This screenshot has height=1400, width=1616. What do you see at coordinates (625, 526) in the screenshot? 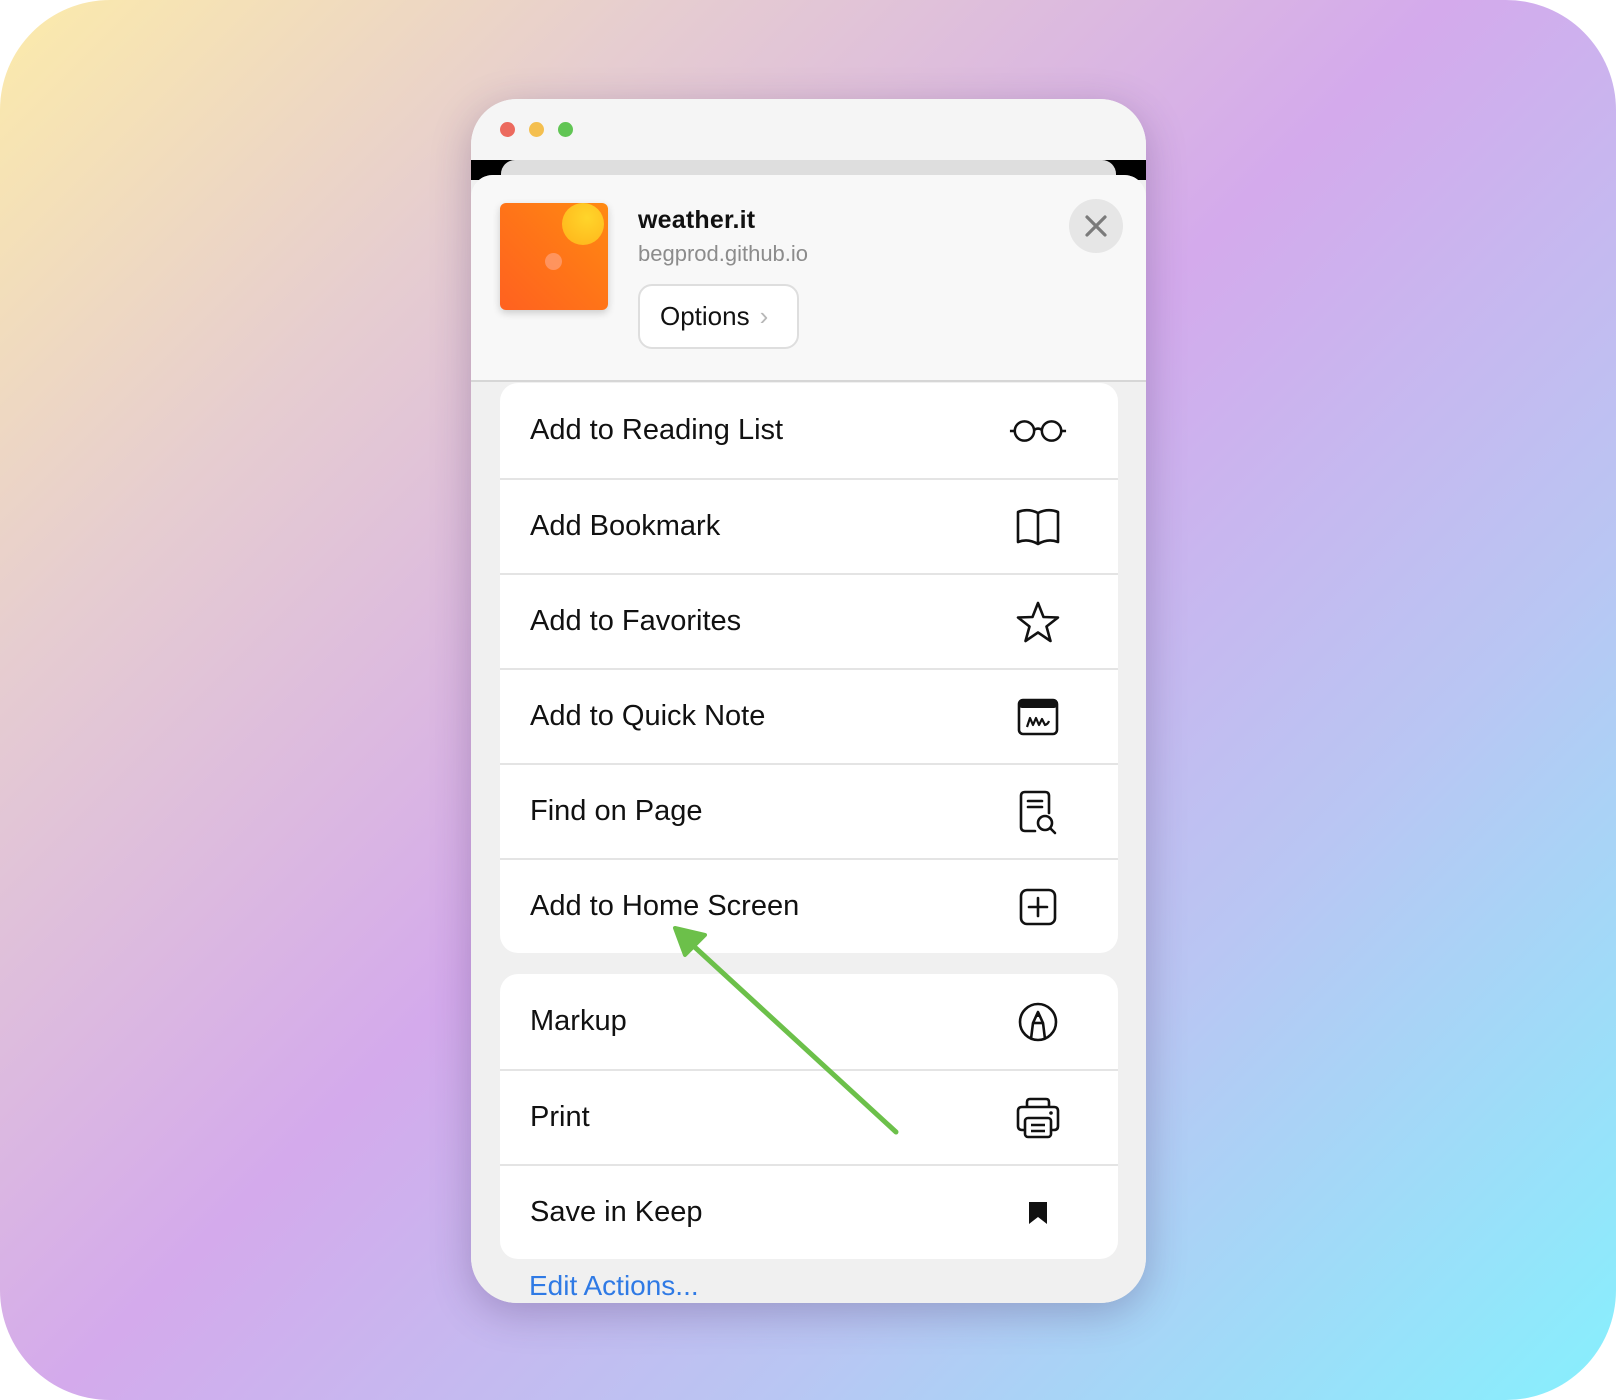
I see `action-label: Add Bookmark` at bounding box center [625, 526].